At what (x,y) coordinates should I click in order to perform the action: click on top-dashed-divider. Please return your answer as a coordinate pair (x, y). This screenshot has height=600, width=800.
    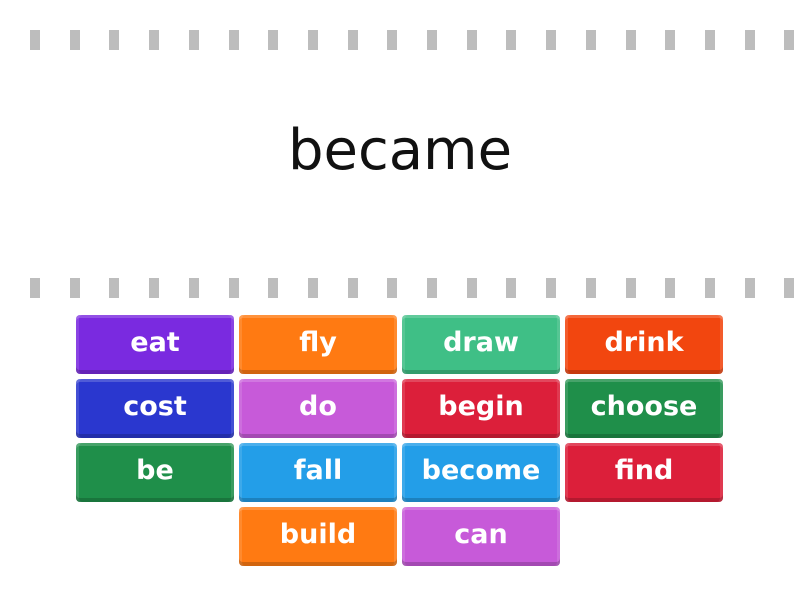
    Looking at the image, I should click on (400, 40).